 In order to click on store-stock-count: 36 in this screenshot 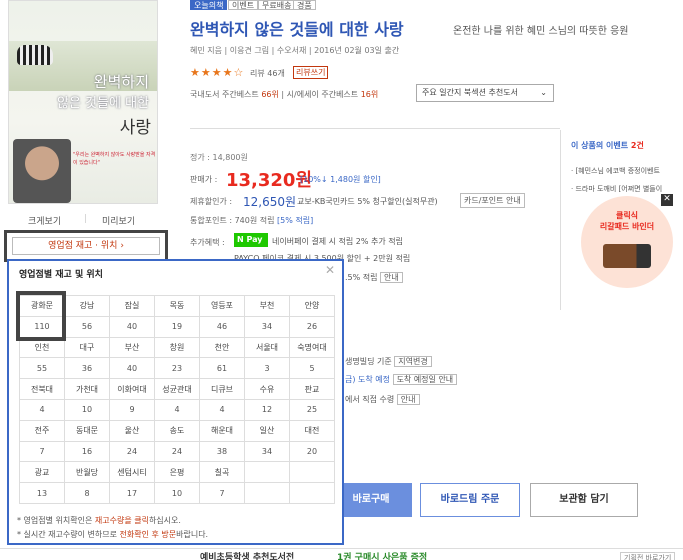, I will do `click(87, 368)`.